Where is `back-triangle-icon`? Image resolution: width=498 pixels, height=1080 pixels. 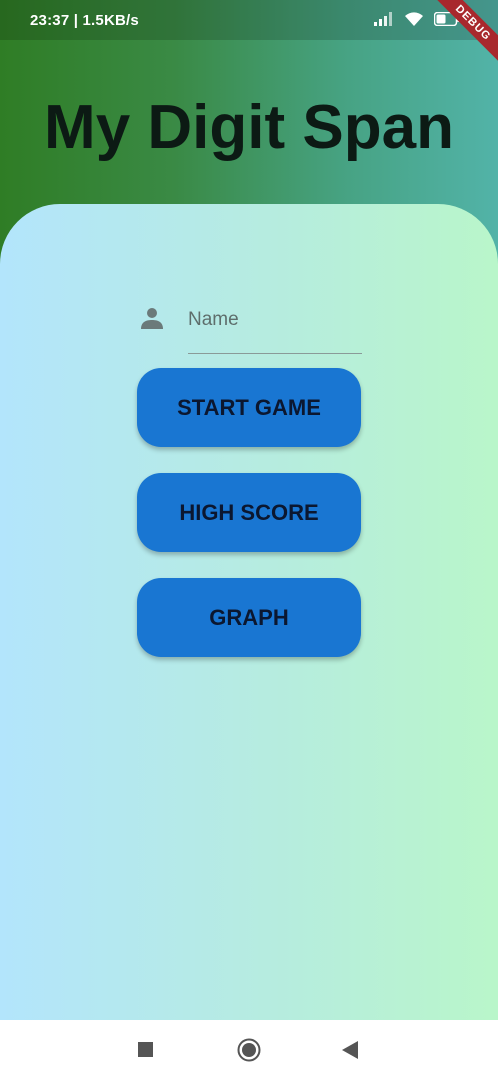
back-triangle-icon is located at coordinates (350, 1050).